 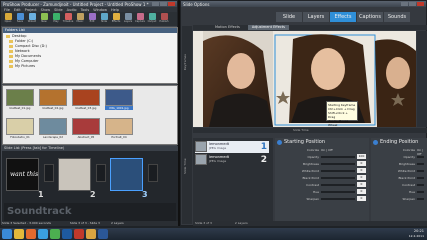 What do you see at coordinates (92, 19) in the screenshot?
I see `toolbar-edit-button: Edit` at bounding box center [92, 19].